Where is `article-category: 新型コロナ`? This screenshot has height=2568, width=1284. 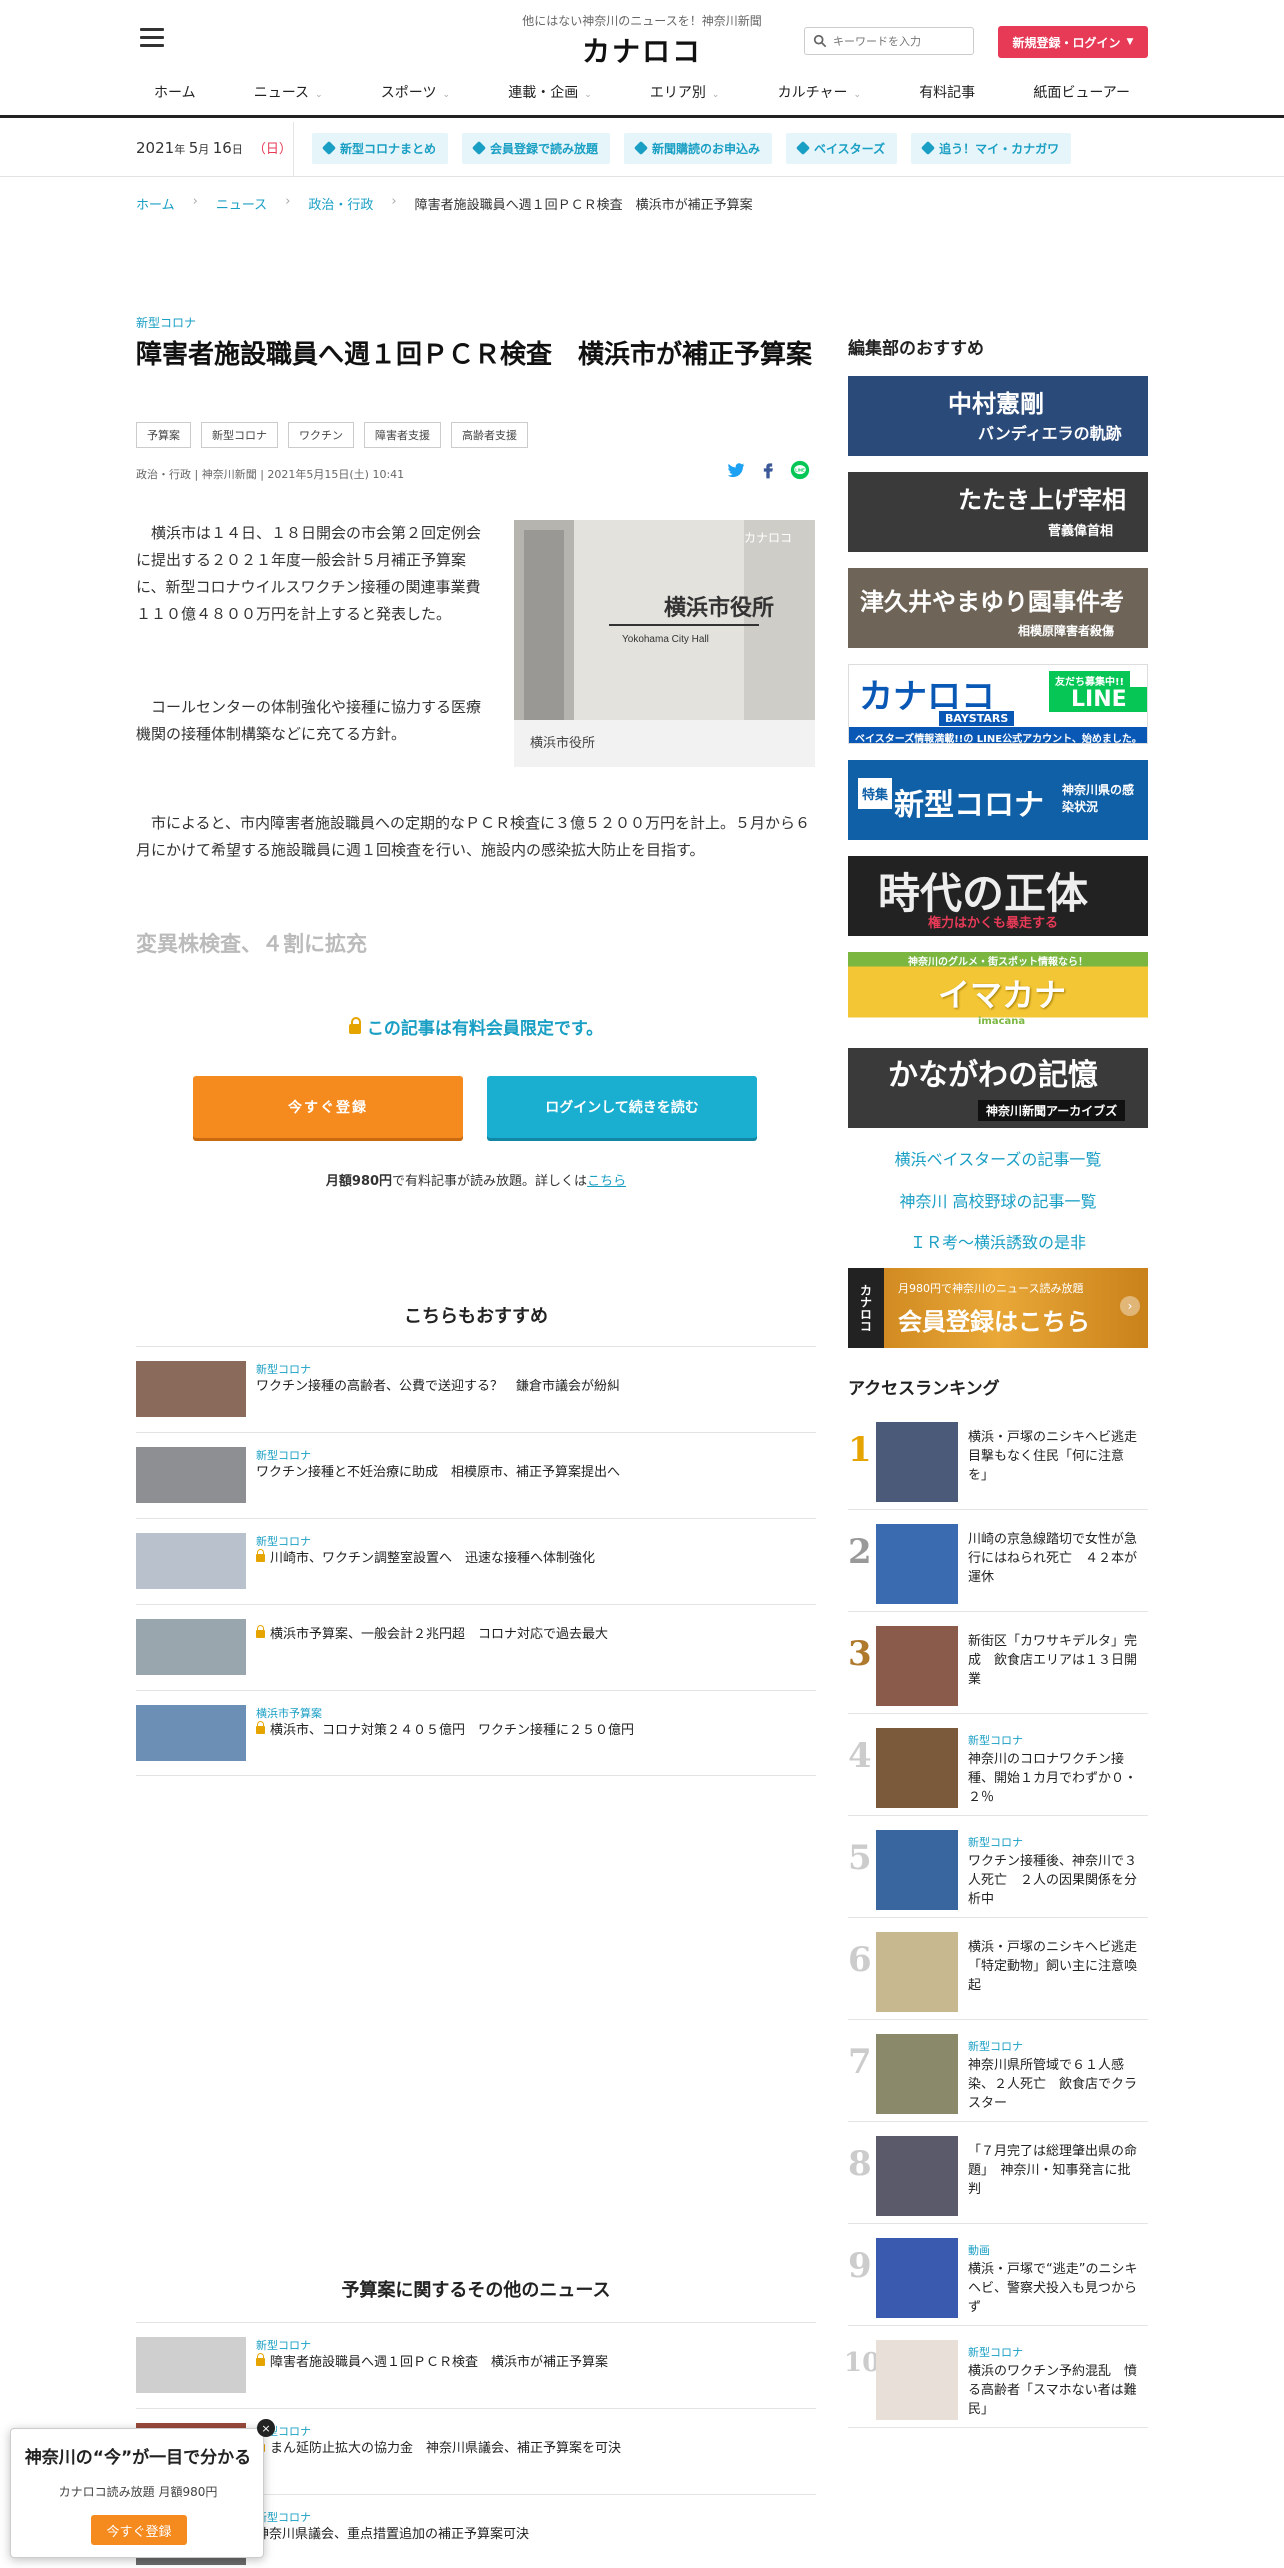
article-category: 新型コロナ is located at coordinates (166, 322).